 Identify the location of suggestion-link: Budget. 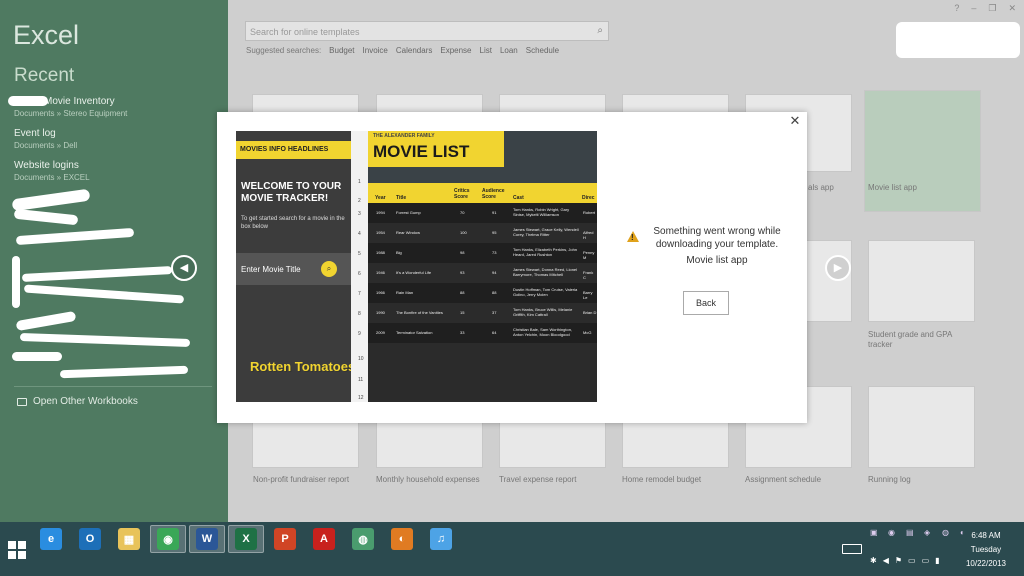
(341, 50).